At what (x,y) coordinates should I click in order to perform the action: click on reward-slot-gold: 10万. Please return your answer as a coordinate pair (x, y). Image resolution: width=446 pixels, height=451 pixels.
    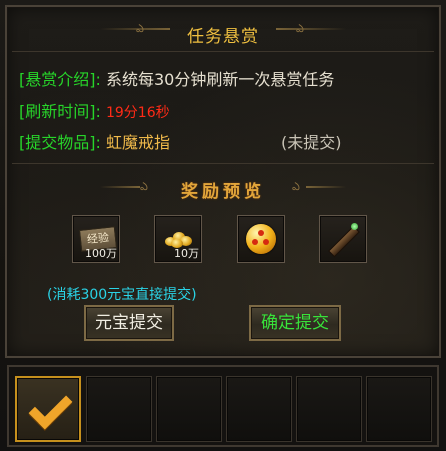
    Looking at the image, I should click on (178, 239).